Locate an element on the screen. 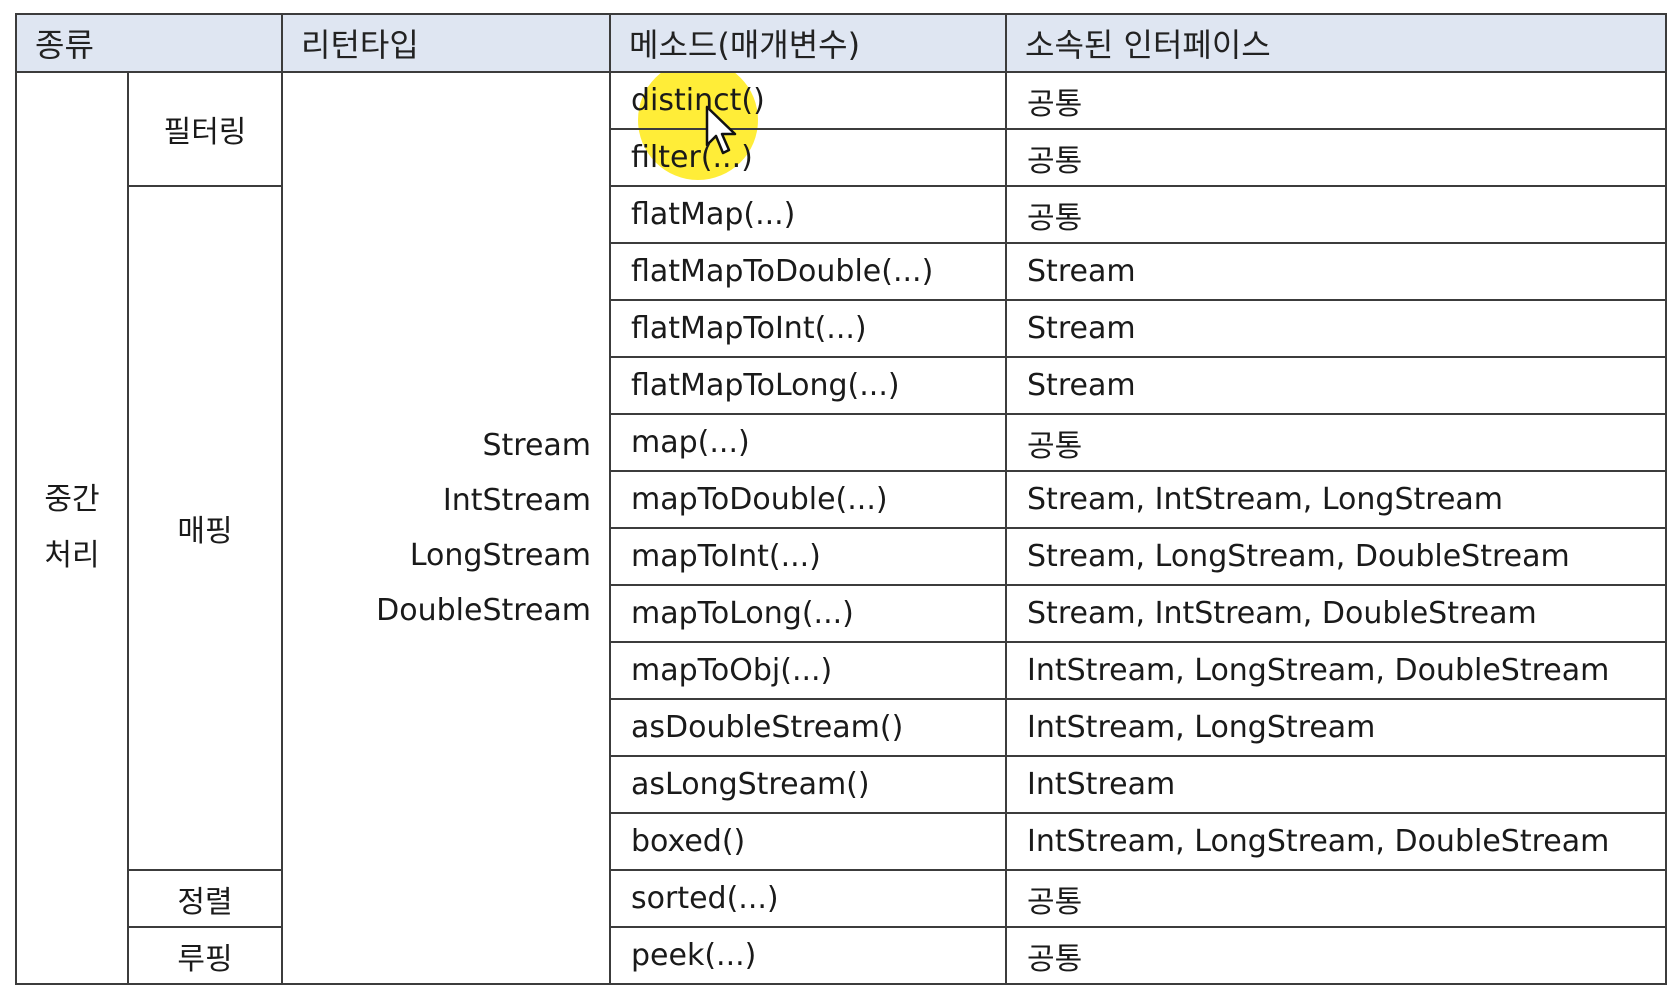 The image size is (1680, 992). sub-category-mapping: 매핑 is located at coordinates (205, 528).